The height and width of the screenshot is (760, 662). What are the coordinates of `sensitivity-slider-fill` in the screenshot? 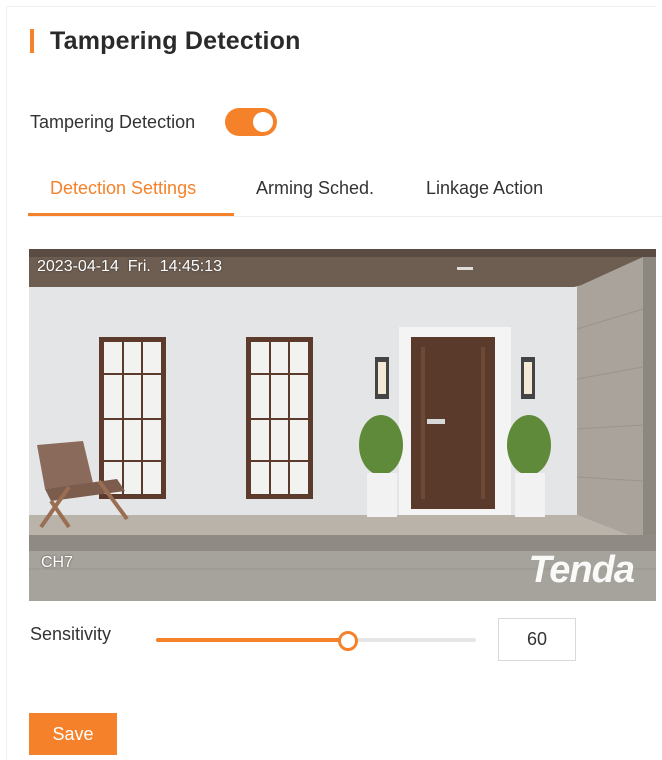 It's located at (252, 640).